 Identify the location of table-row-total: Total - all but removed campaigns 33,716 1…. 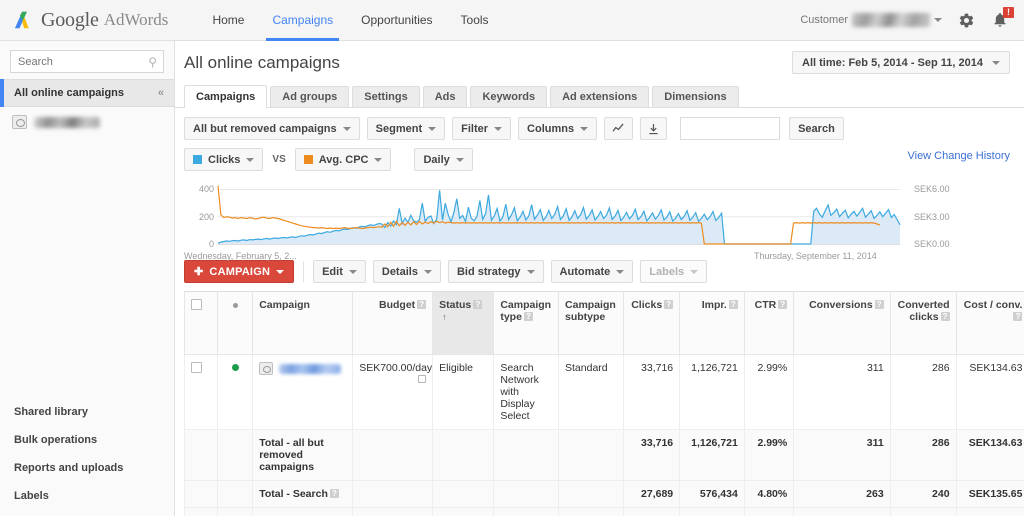
(604, 455).